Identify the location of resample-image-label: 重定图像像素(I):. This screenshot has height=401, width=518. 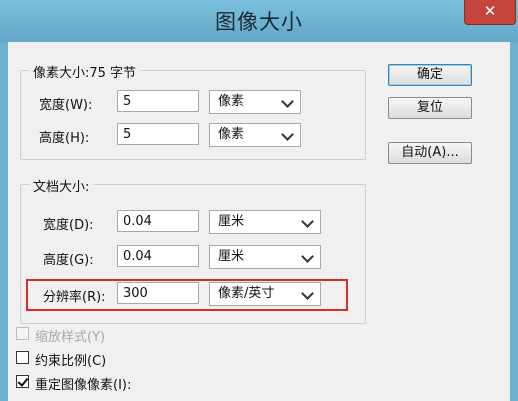
(83, 385).